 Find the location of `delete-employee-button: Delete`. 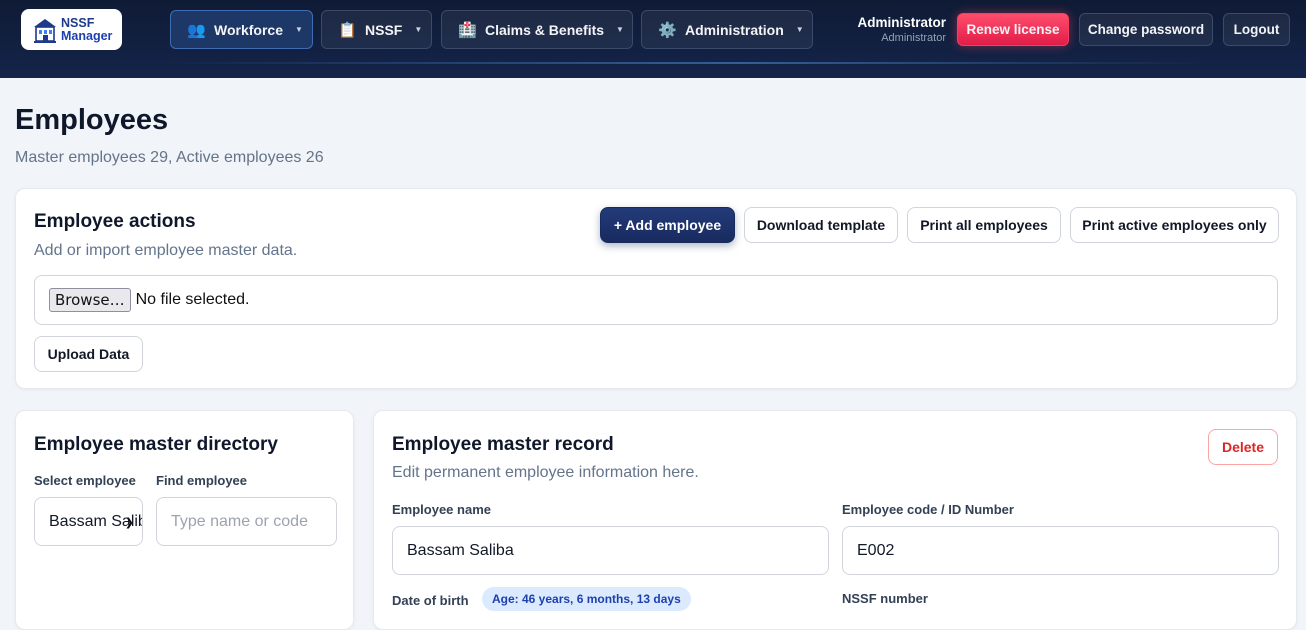

delete-employee-button: Delete is located at coordinates (1243, 447).